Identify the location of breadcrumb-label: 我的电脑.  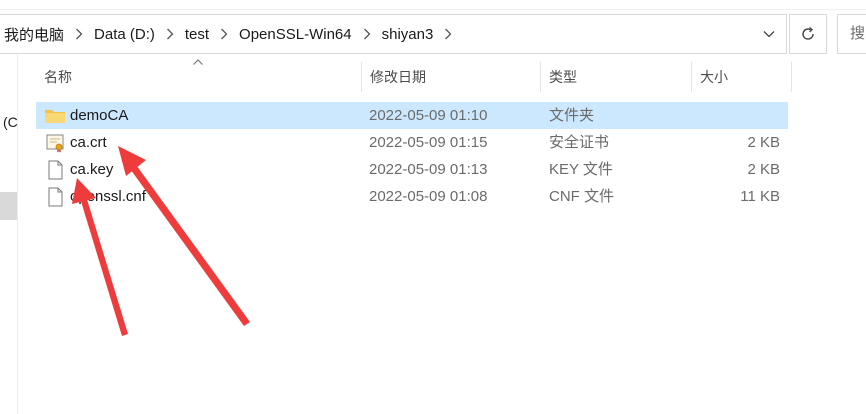
(34, 34).